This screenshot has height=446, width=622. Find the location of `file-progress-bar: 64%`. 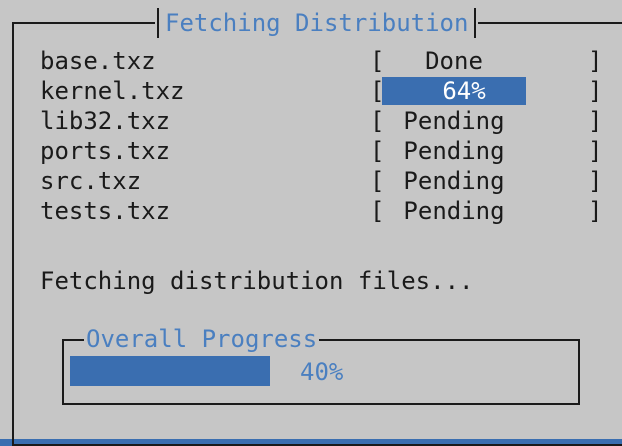

file-progress-bar: 64% is located at coordinates (454, 91).